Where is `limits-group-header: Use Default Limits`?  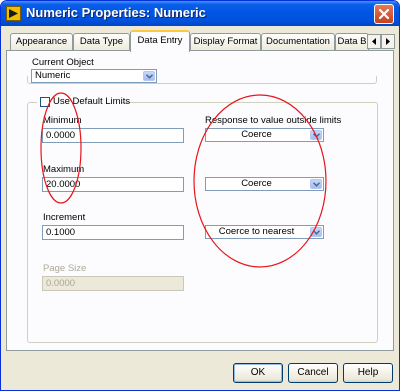
limits-group-header: Use Default Limits is located at coordinates (83, 102).